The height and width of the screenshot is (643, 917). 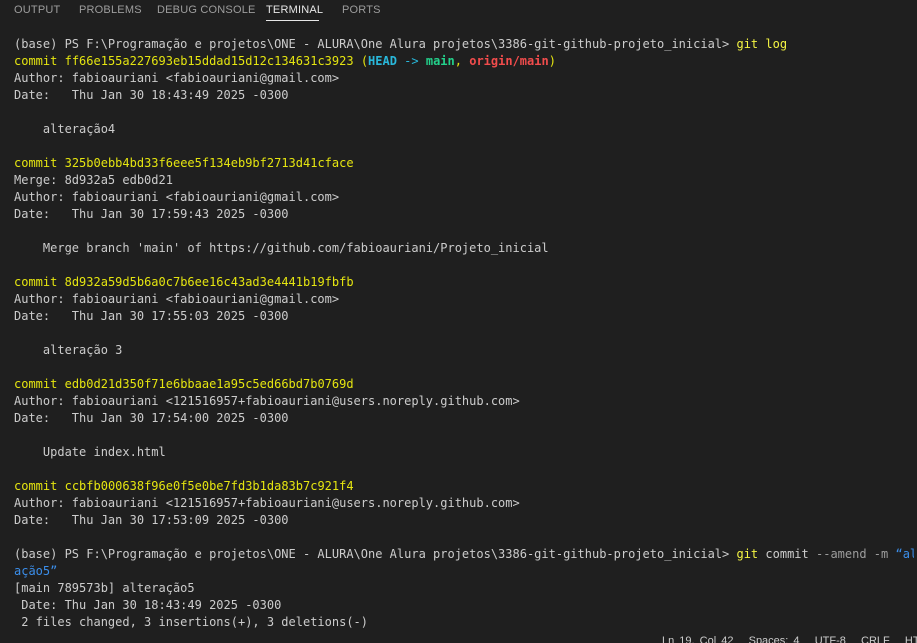 What do you see at coordinates (151, 520) in the screenshot?
I see `commit-date: Date: Thu Jan 30 17:53:09 2025 -0300` at bounding box center [151, 520].